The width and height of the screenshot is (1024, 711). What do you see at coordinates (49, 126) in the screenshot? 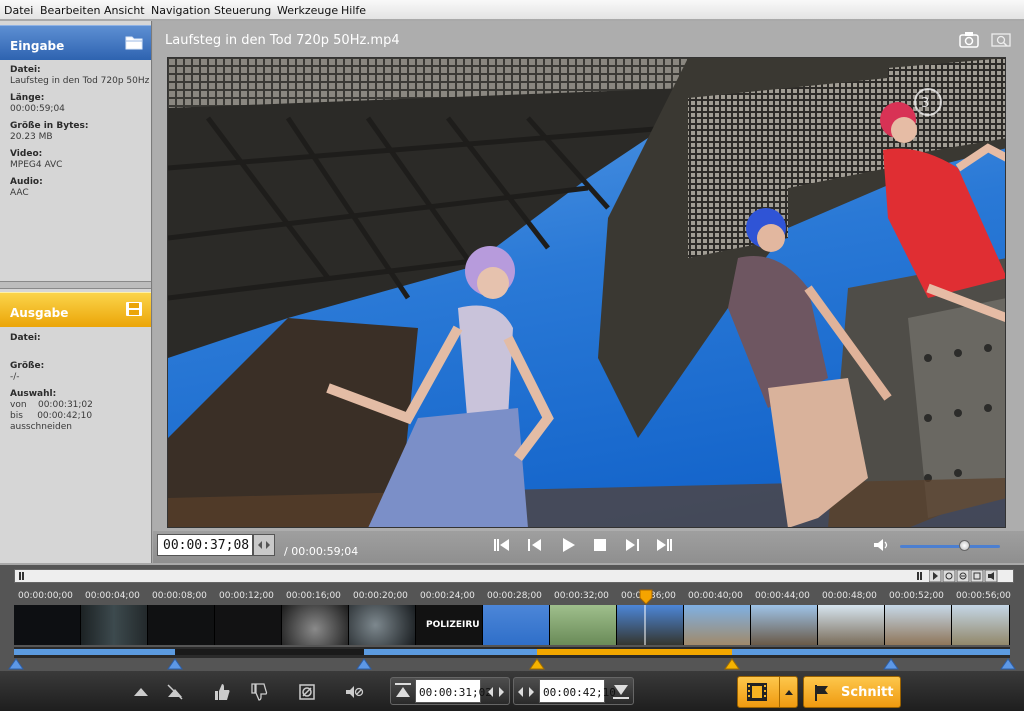
I see `groesse-label: Größe in Bytes:` at bounding box center [49, 126].